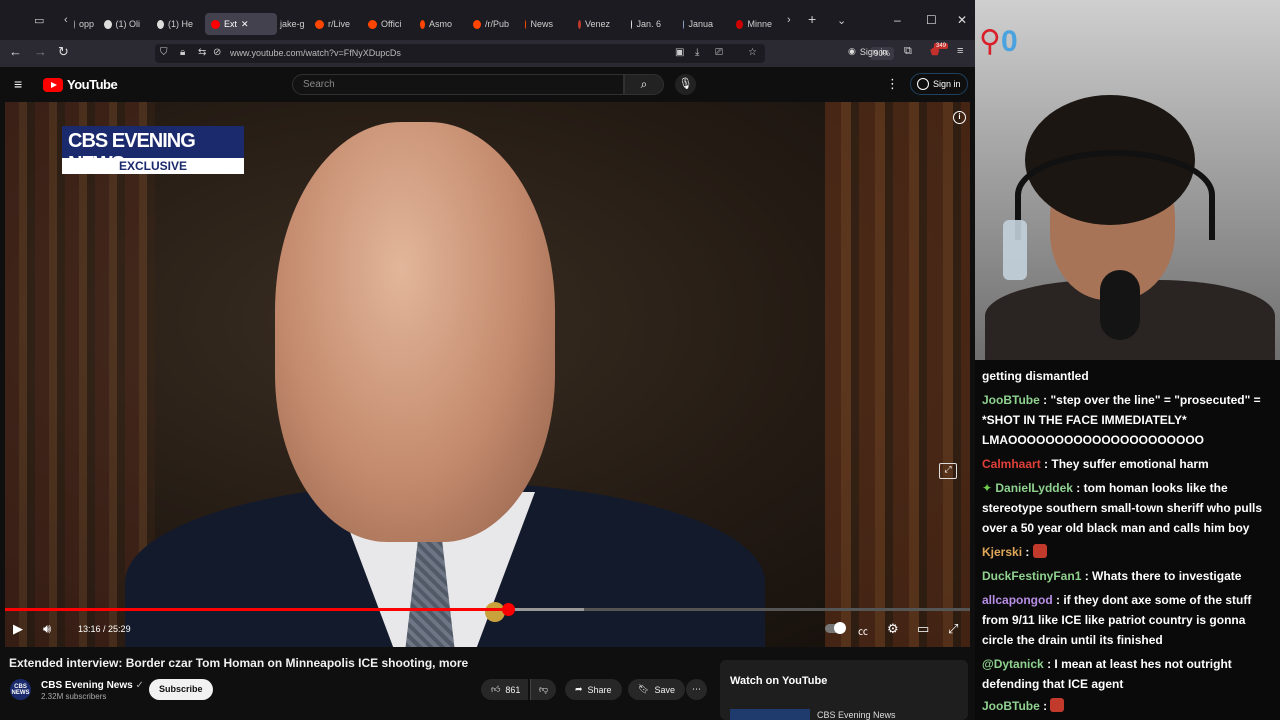 This screenshot has height=720, width=1280. What do you see at coordinates (74, 696) in the screenshot?
I see `subscriber-count: 2.32M subscribers` at bounding box center [74, 696].